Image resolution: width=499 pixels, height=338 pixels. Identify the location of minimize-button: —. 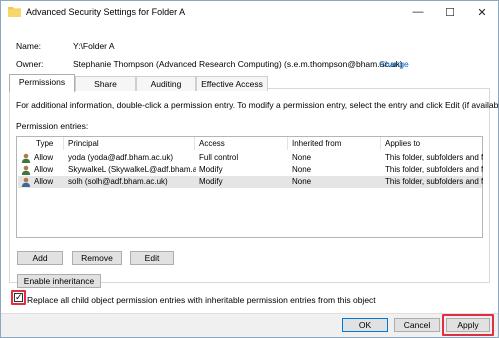
(418, 12).